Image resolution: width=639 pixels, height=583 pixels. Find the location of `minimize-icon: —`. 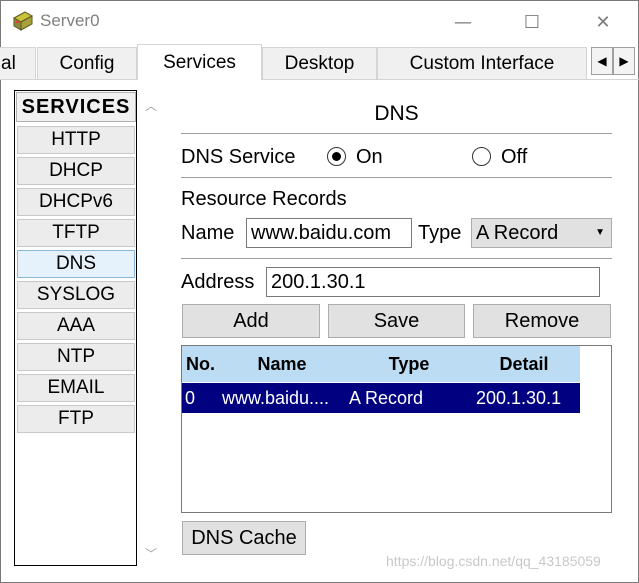

minimize-icon: — is located at coordinates (463, 22).